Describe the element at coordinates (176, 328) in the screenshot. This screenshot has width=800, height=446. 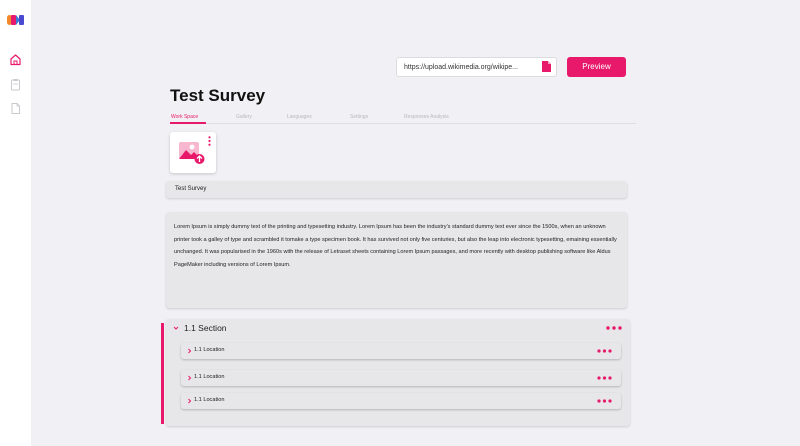
I see `chevron-down-icon` at that location.